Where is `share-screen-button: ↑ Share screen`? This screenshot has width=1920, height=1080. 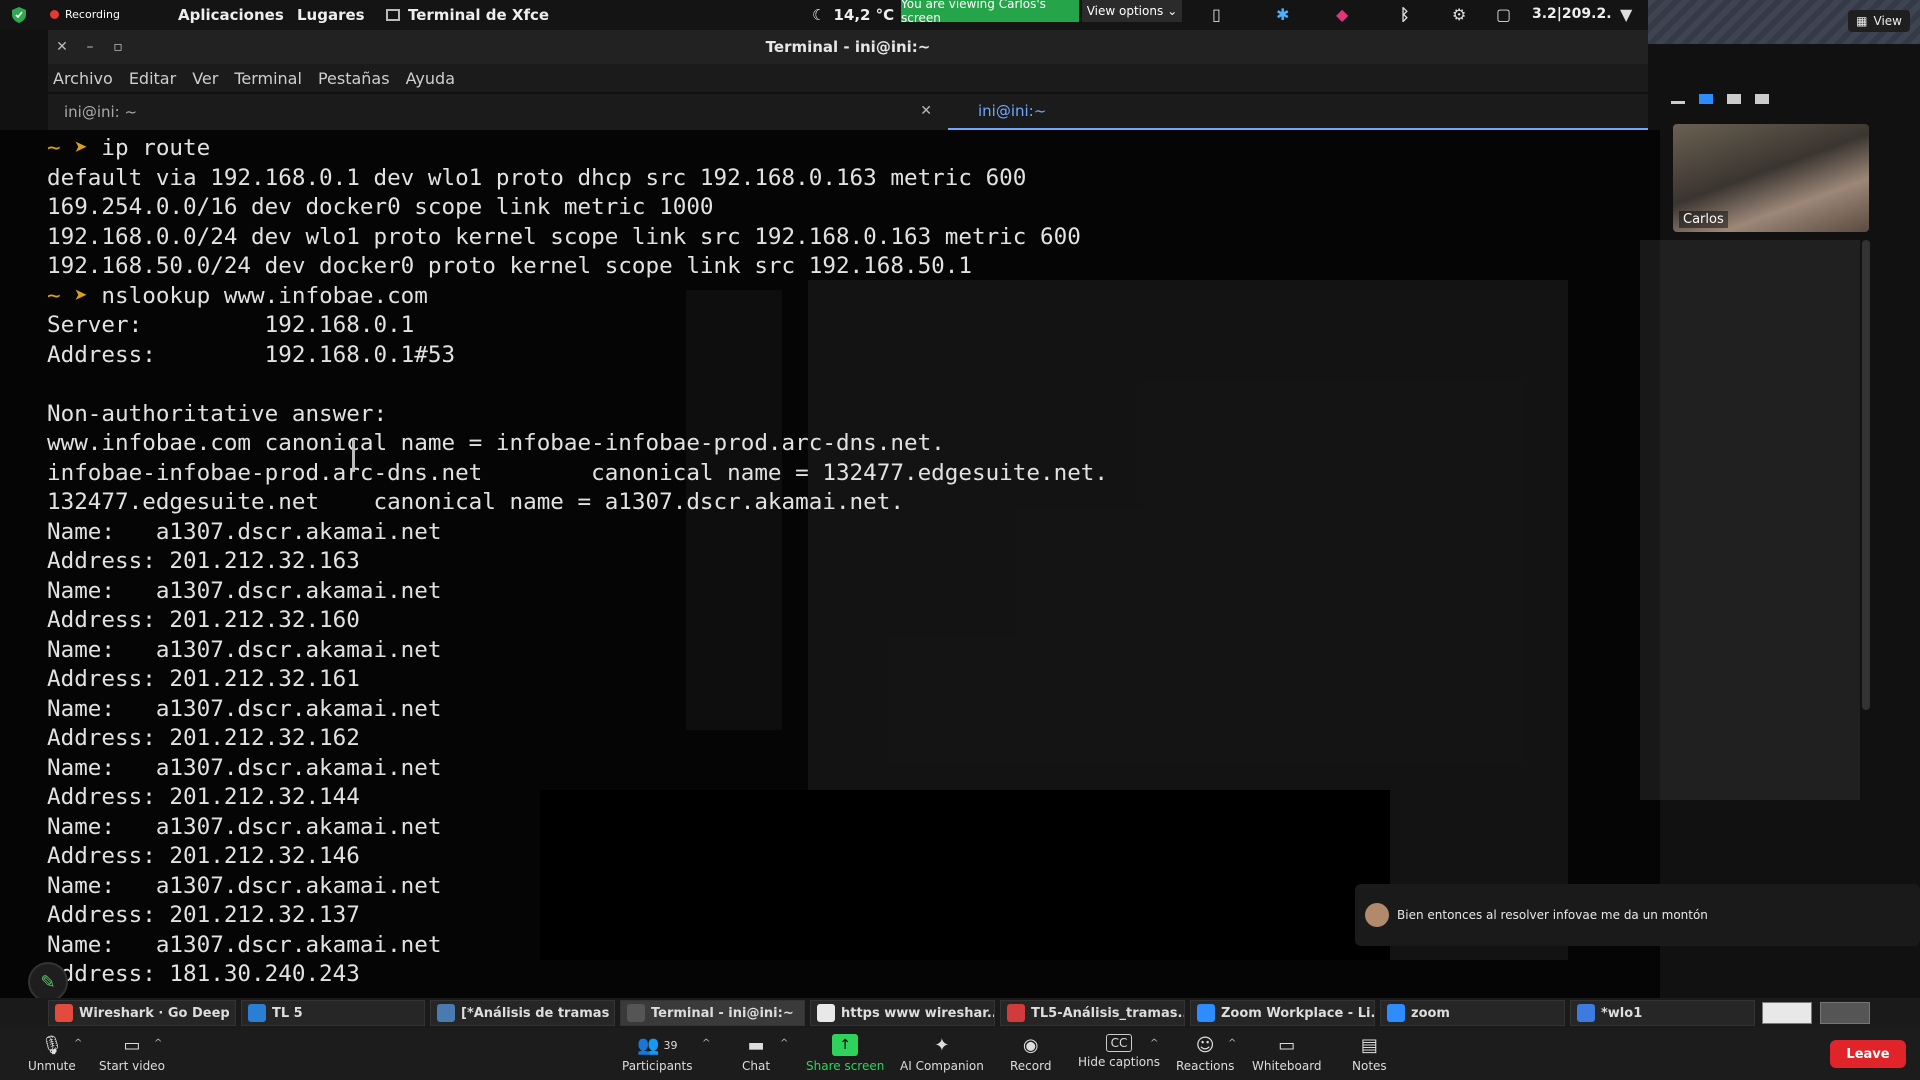 share-screen-button: ↑ Share screen is located at coordinates (845, 1053).